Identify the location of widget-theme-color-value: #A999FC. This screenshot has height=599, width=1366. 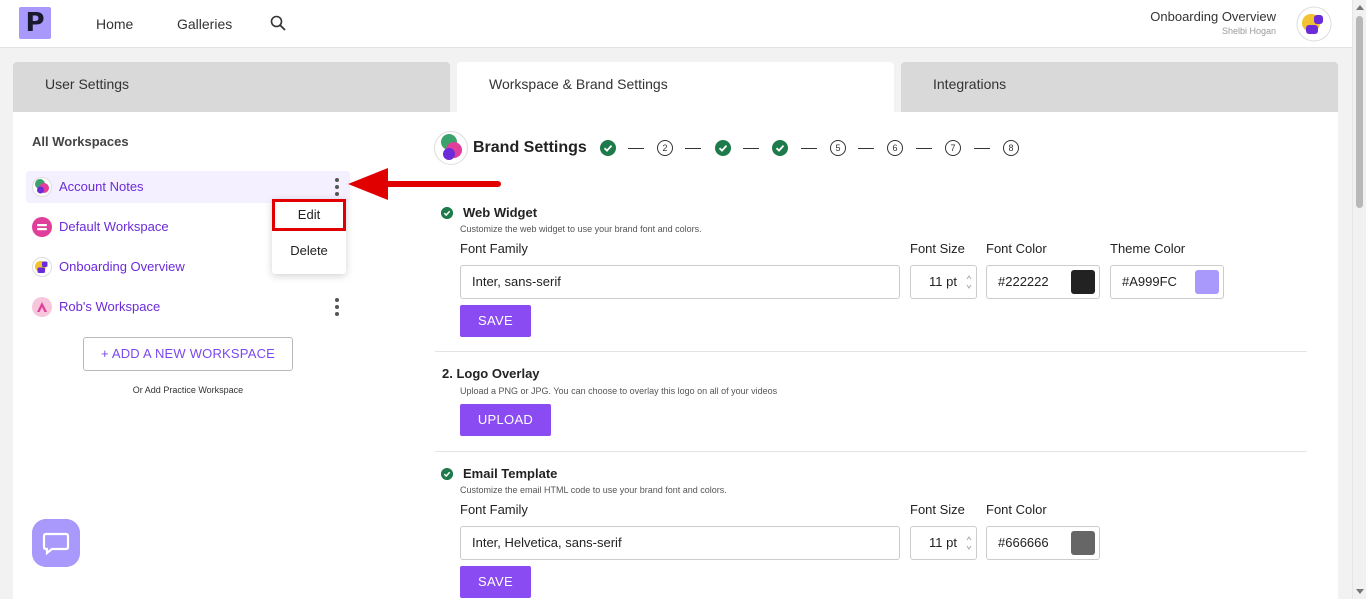
(1149, 281).